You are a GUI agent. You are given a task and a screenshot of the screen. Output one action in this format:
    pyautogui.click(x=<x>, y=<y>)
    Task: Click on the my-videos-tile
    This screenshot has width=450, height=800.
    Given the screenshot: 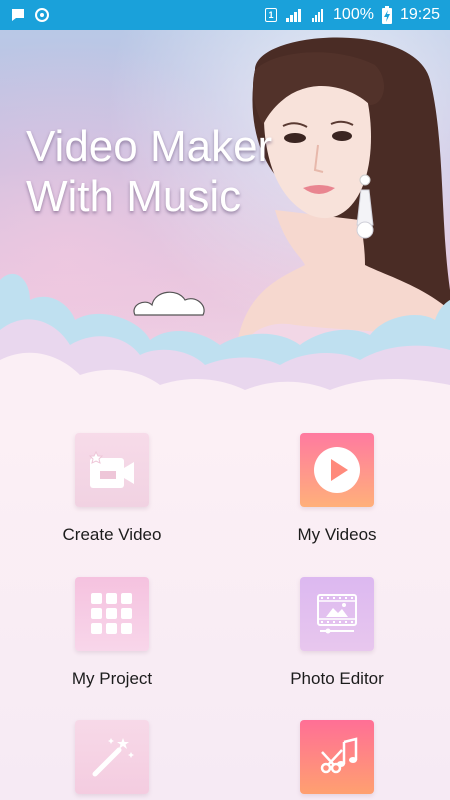 What is the action you would take?
    pyautogui.click(x=337, y=470)
    